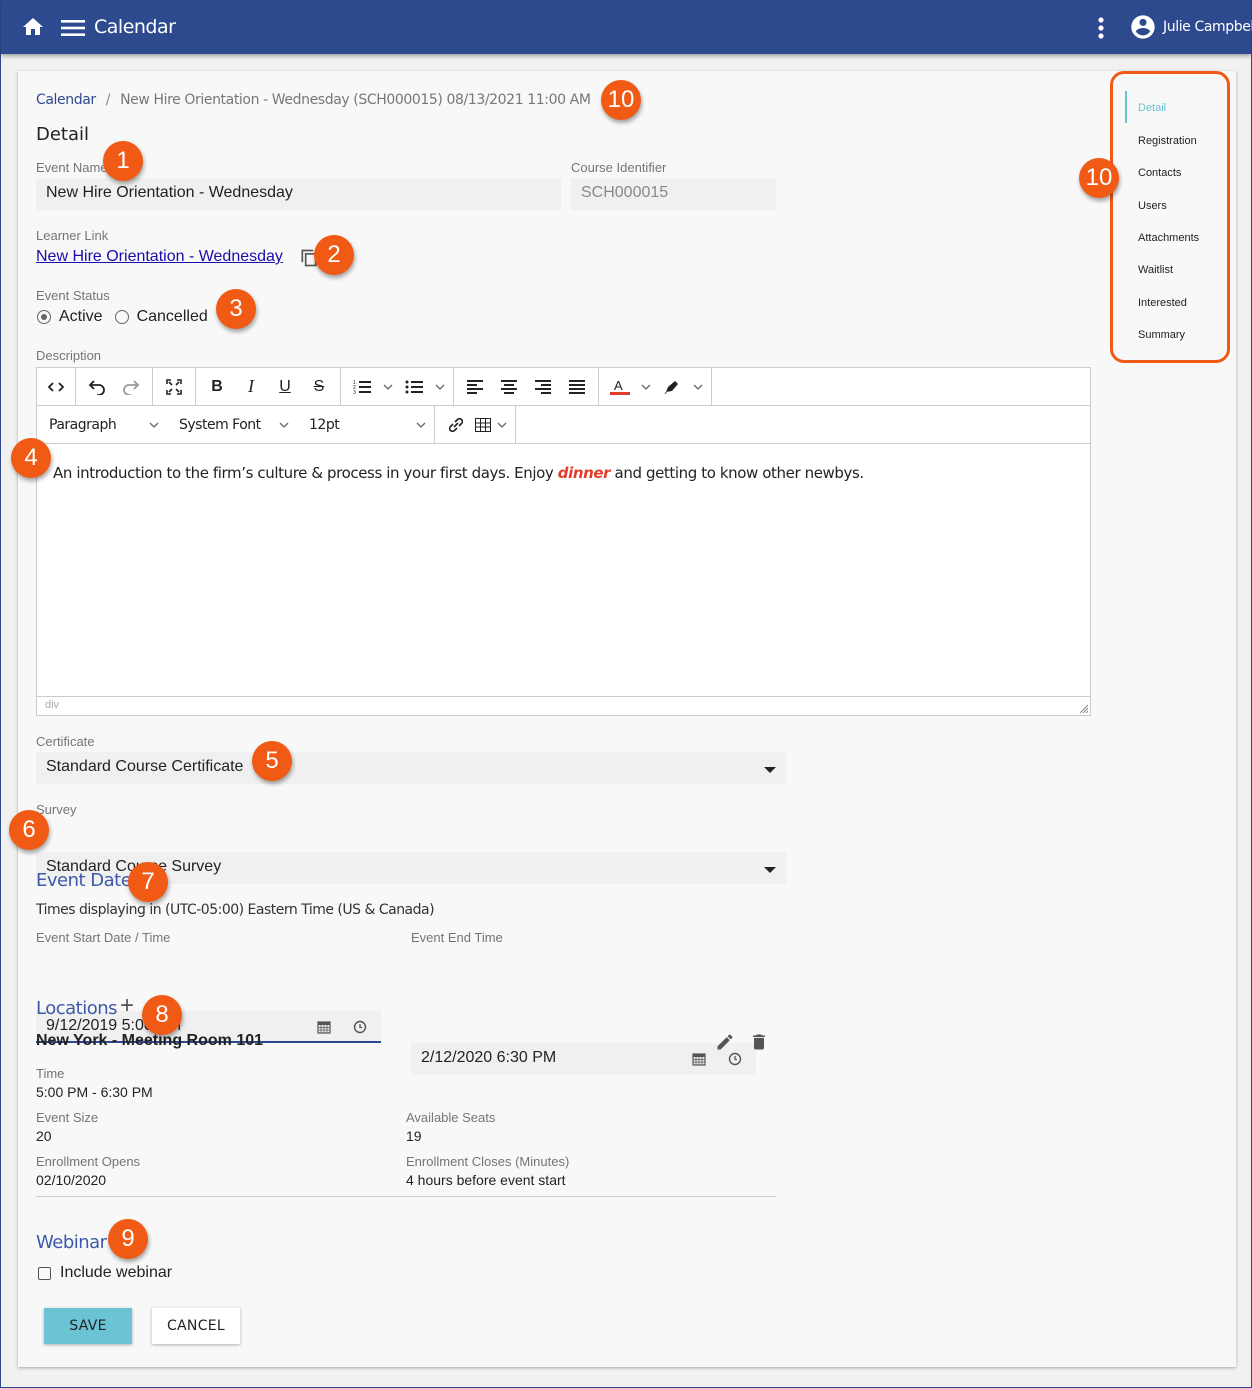 The image size is (1252, 1388). I want to click on delete-trash-icon, so click(759, 1042).